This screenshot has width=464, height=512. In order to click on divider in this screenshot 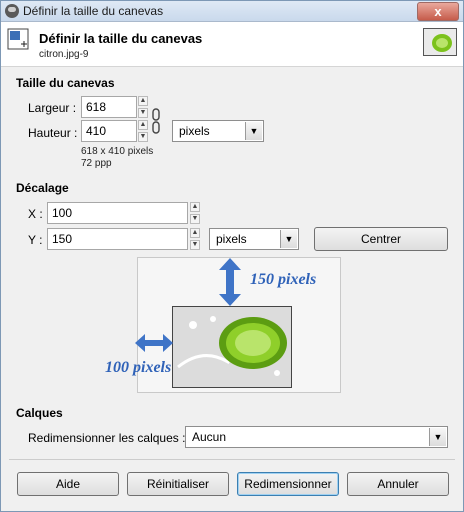, I will do `click(232, 459)`.